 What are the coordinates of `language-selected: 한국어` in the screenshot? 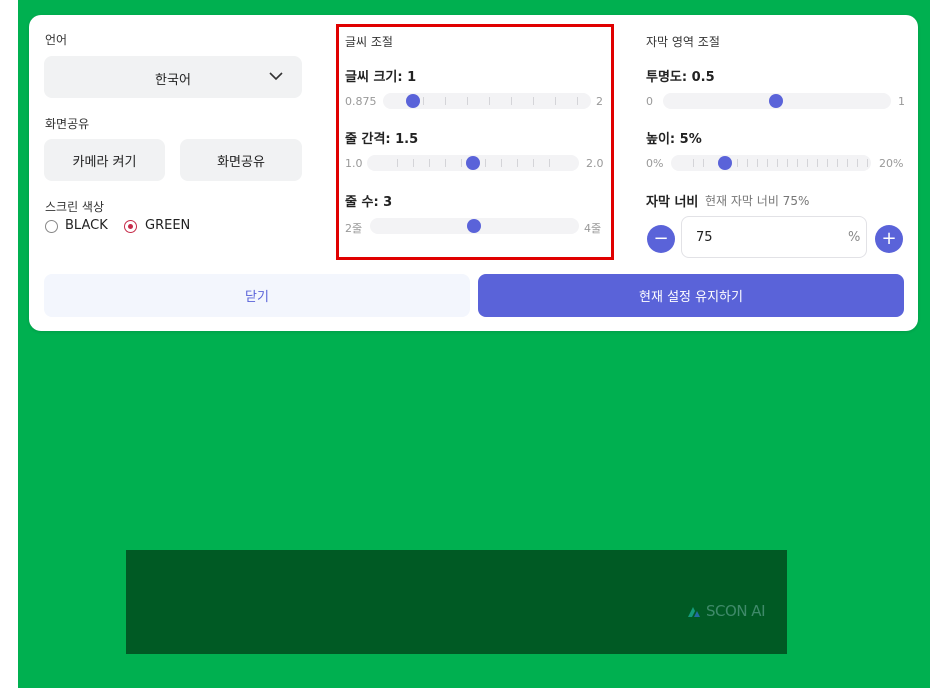 It's located at (173, 80).